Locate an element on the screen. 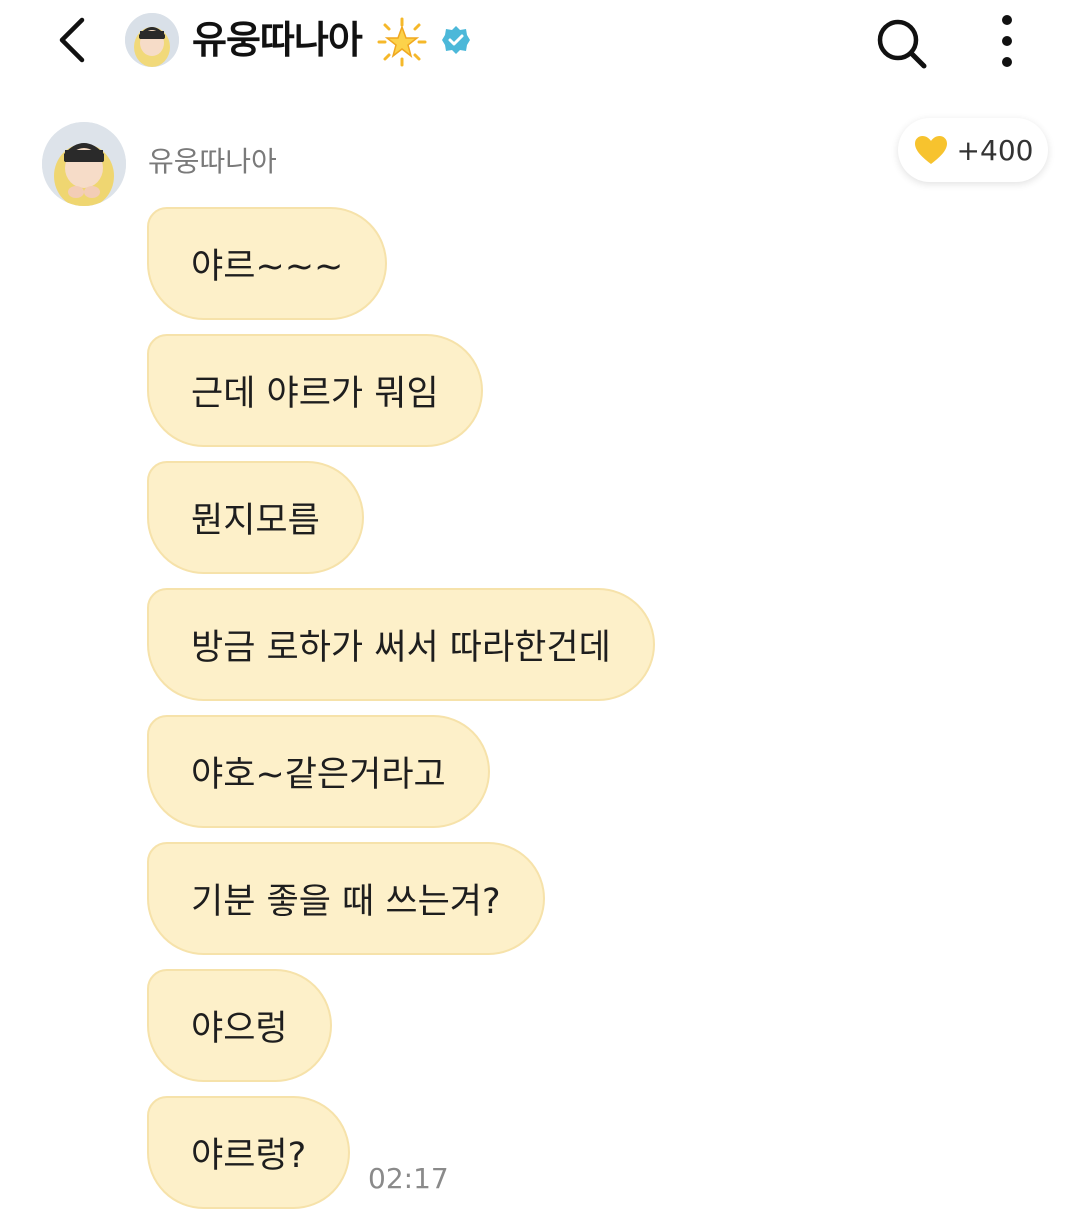 The image size is (1080, 1221). message-bubble: 야르렁? is located at coordinates (249, 1152).